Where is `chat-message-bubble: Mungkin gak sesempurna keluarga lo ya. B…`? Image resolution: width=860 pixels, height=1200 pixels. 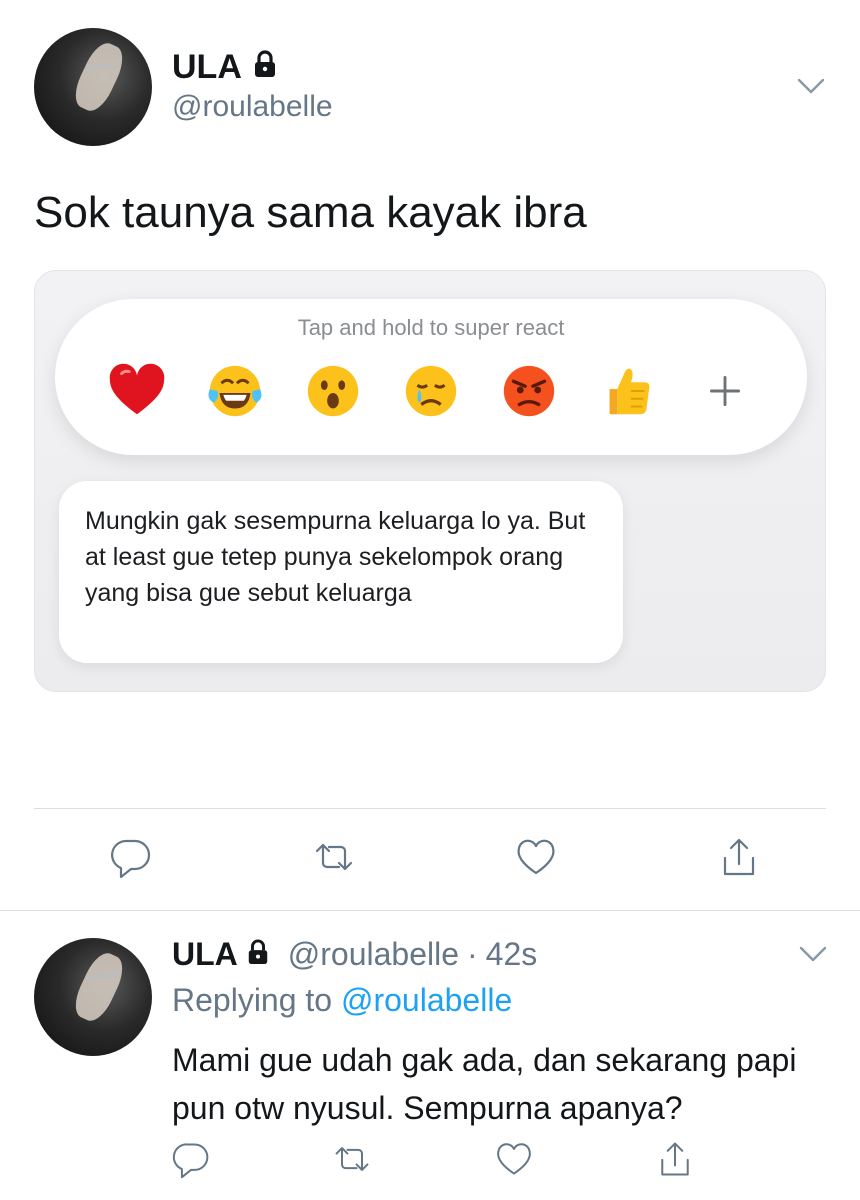
chat-message-bubble: Mungkin gak sesempurna keluarga lo ya. B… is located at coordinates (341, 572).